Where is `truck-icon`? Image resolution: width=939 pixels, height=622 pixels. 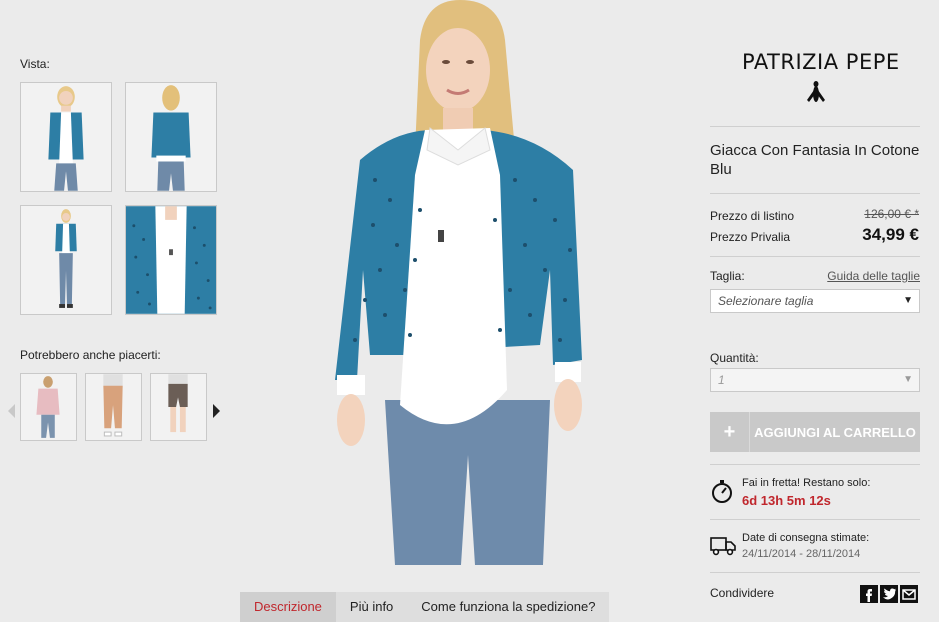 truck-icon is located at coordinates (723, 546).